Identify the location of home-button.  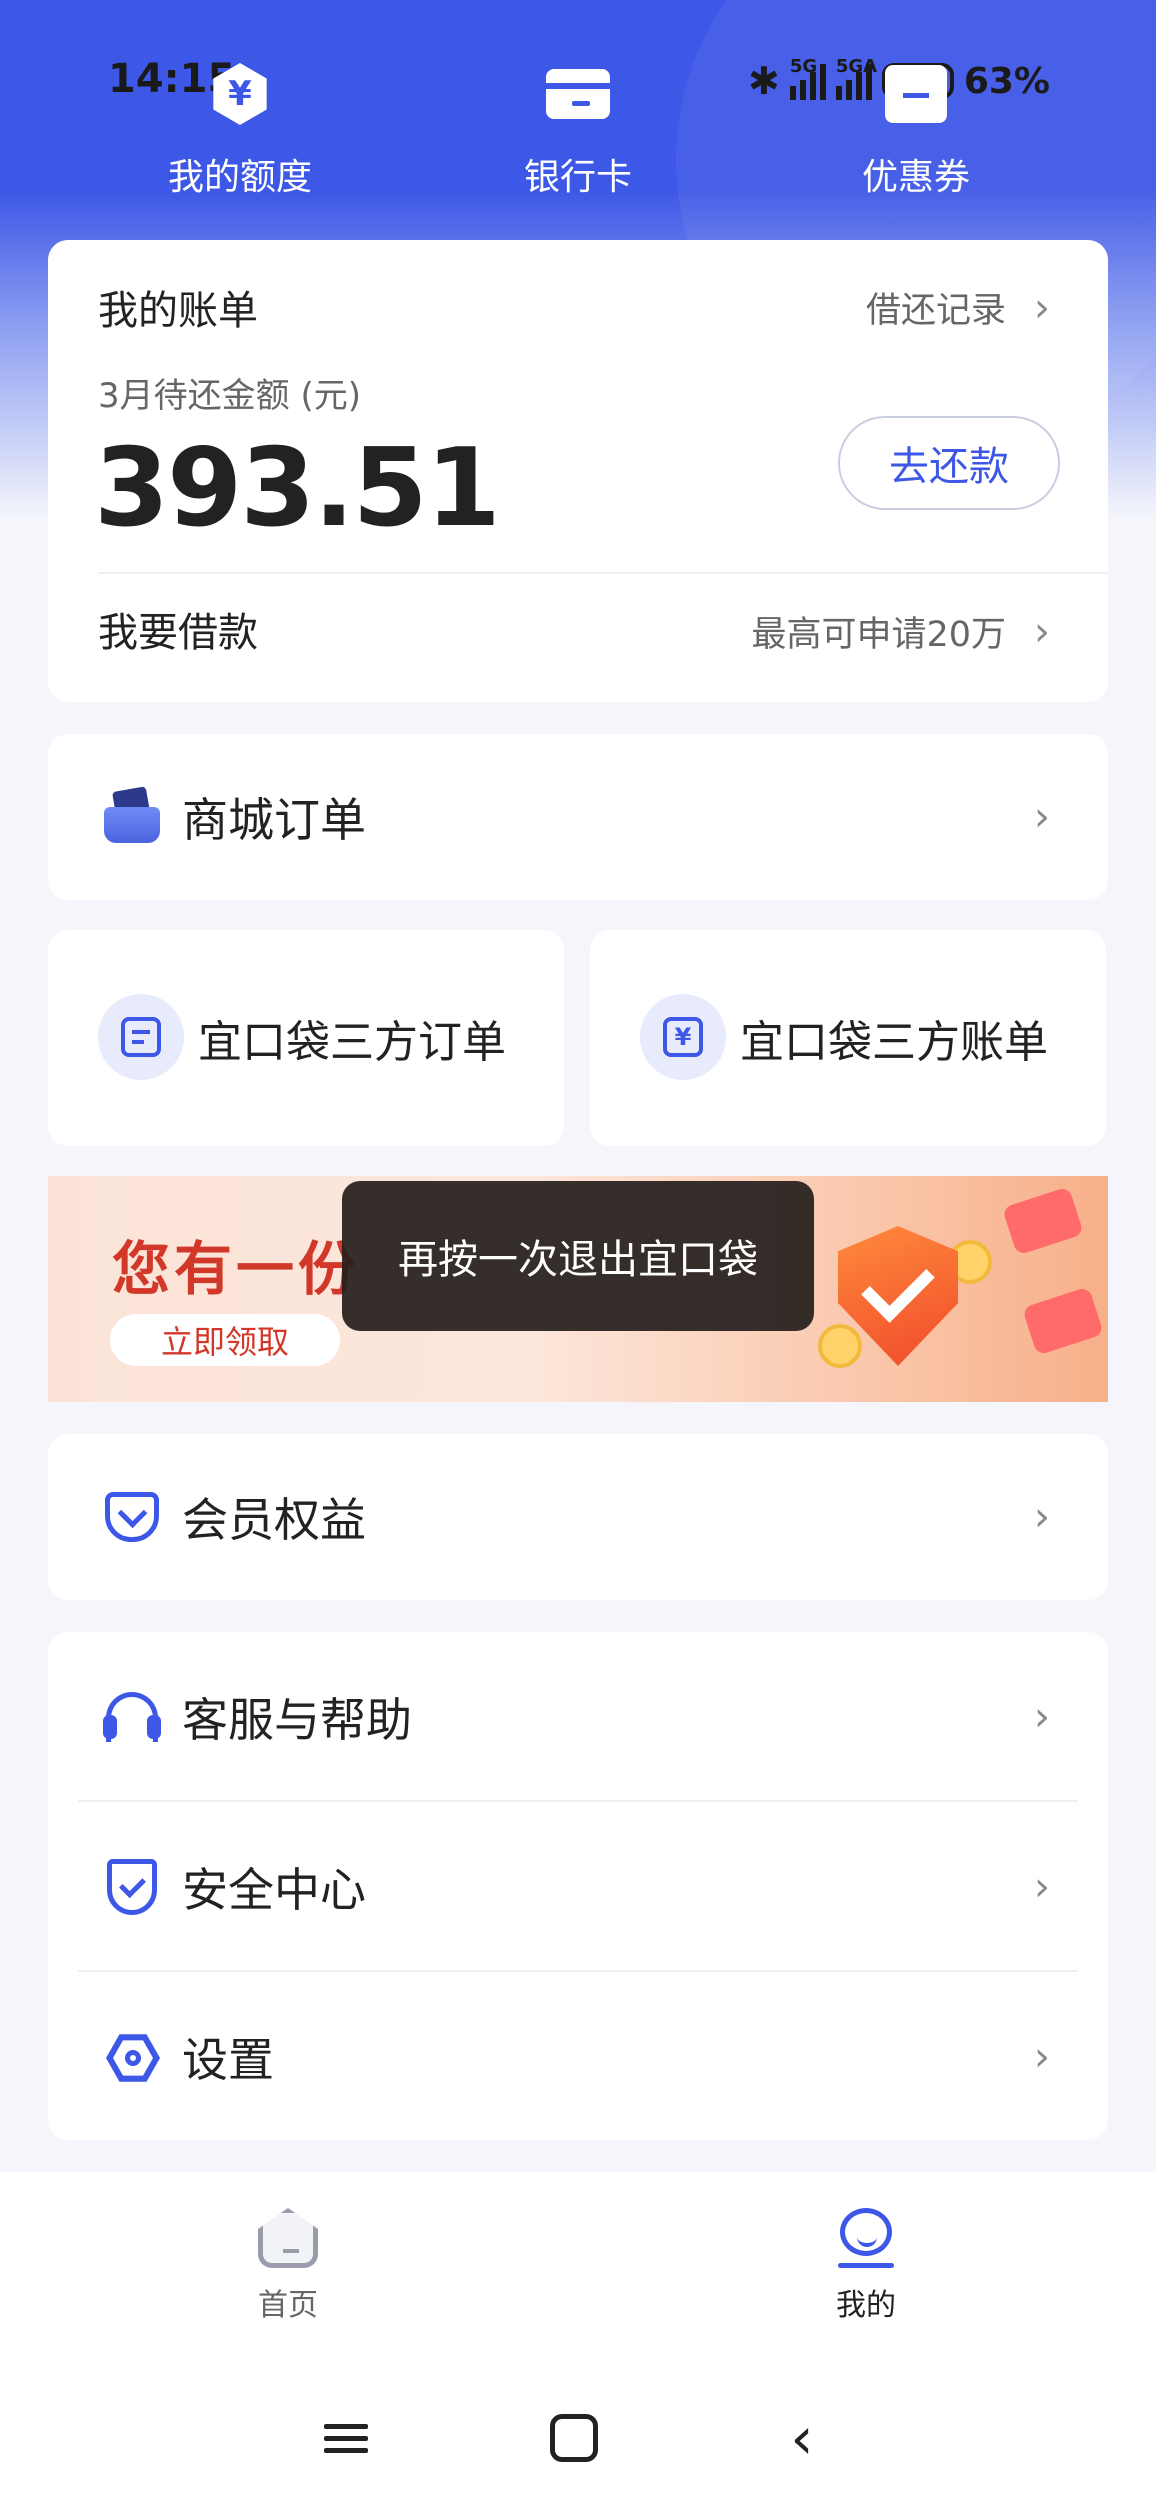
(574, 2438).